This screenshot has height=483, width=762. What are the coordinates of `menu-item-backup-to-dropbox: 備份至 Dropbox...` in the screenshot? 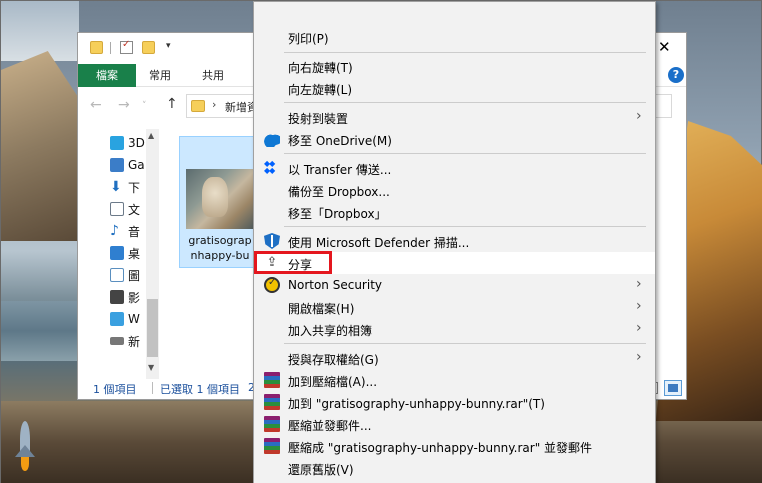 It's located at (454, 190).